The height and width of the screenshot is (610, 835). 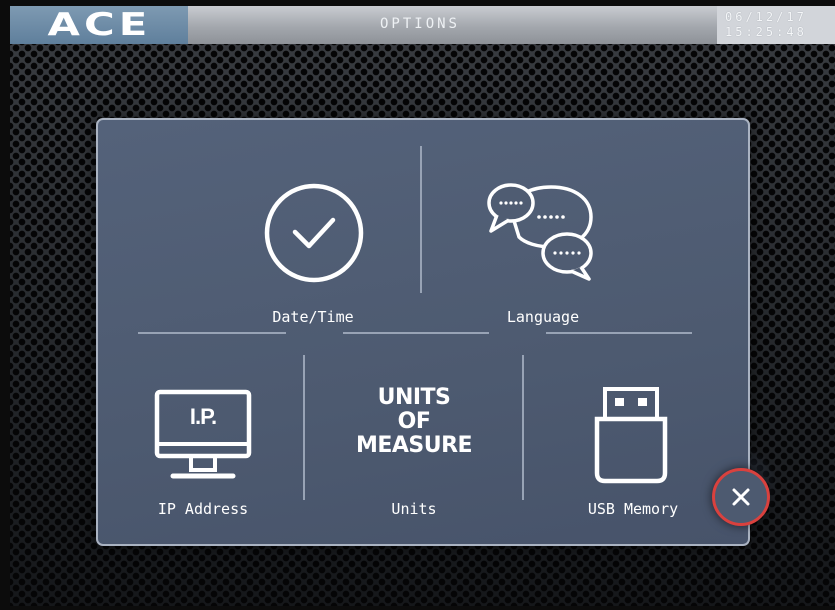 What do you see at coordinates (314, 233) in the screenshot?
I see `clock-check-icon` at bounding box center [314, 233].